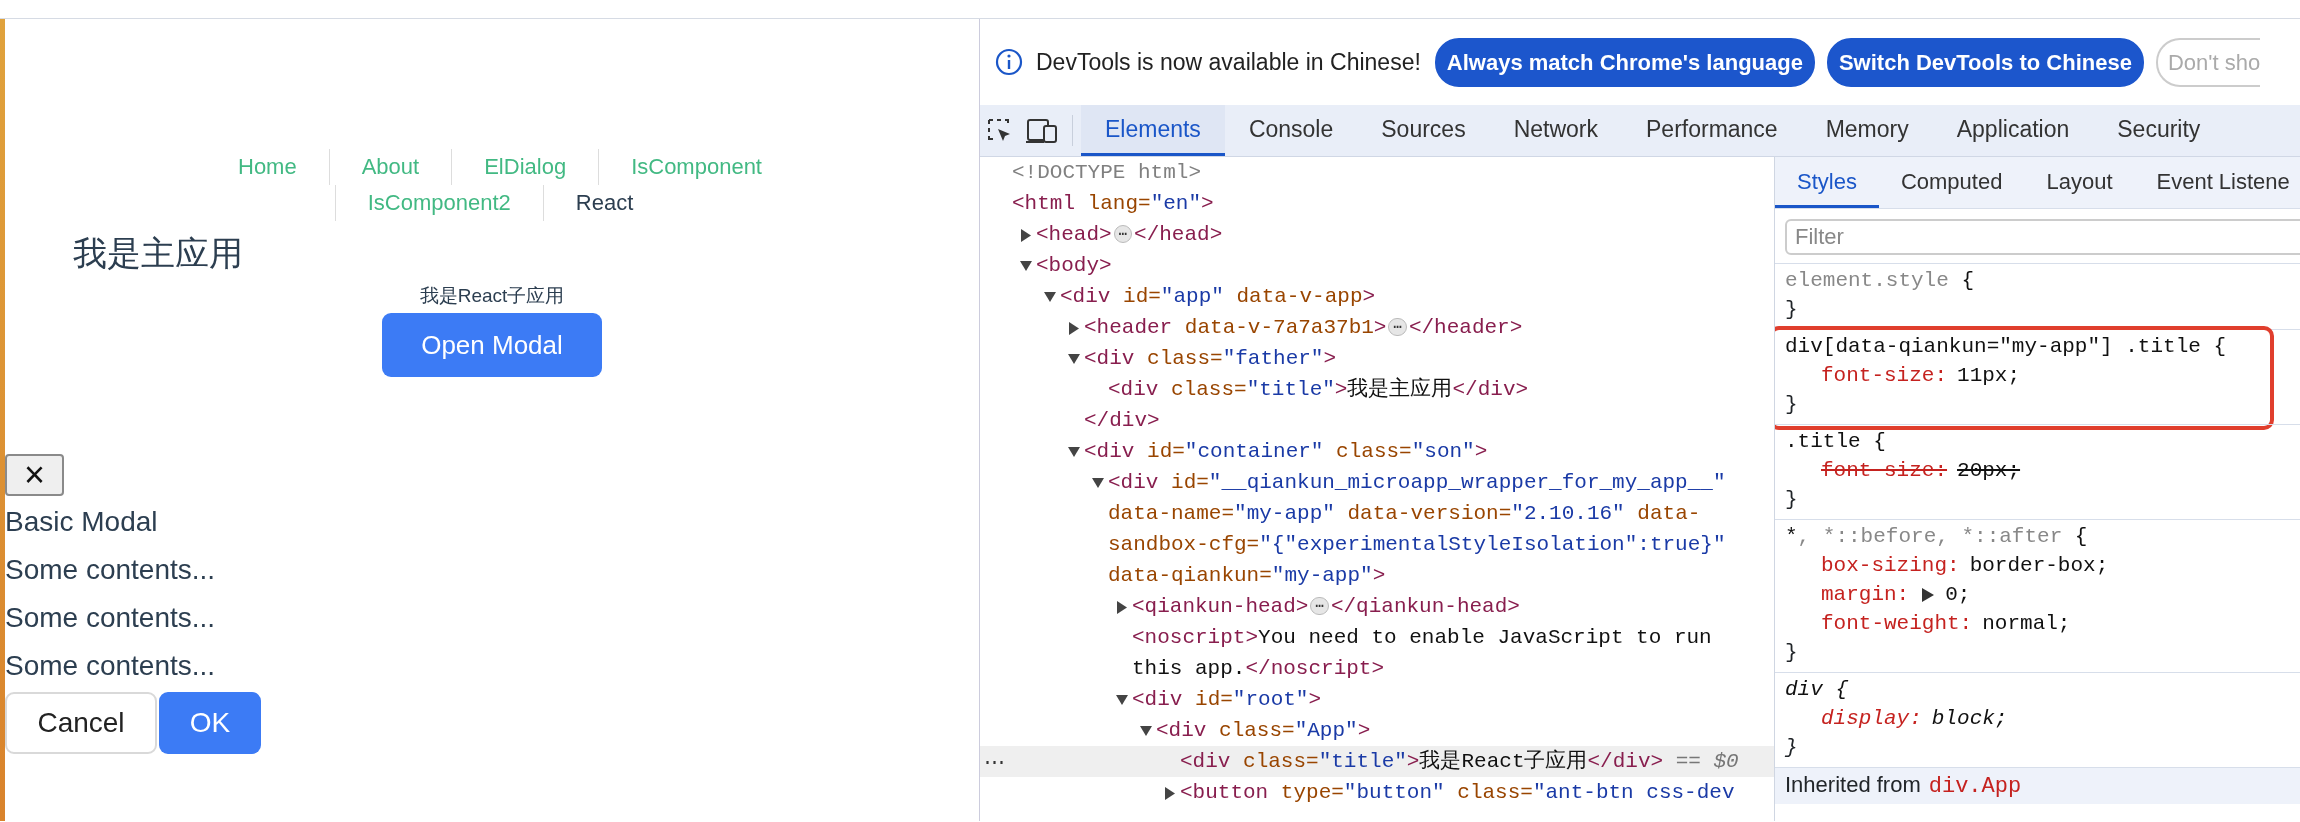  What do you see at coordinates (2042, 237) in the screenshot?
I see `filter-field: Filter` at bounding box center [2042, 237].